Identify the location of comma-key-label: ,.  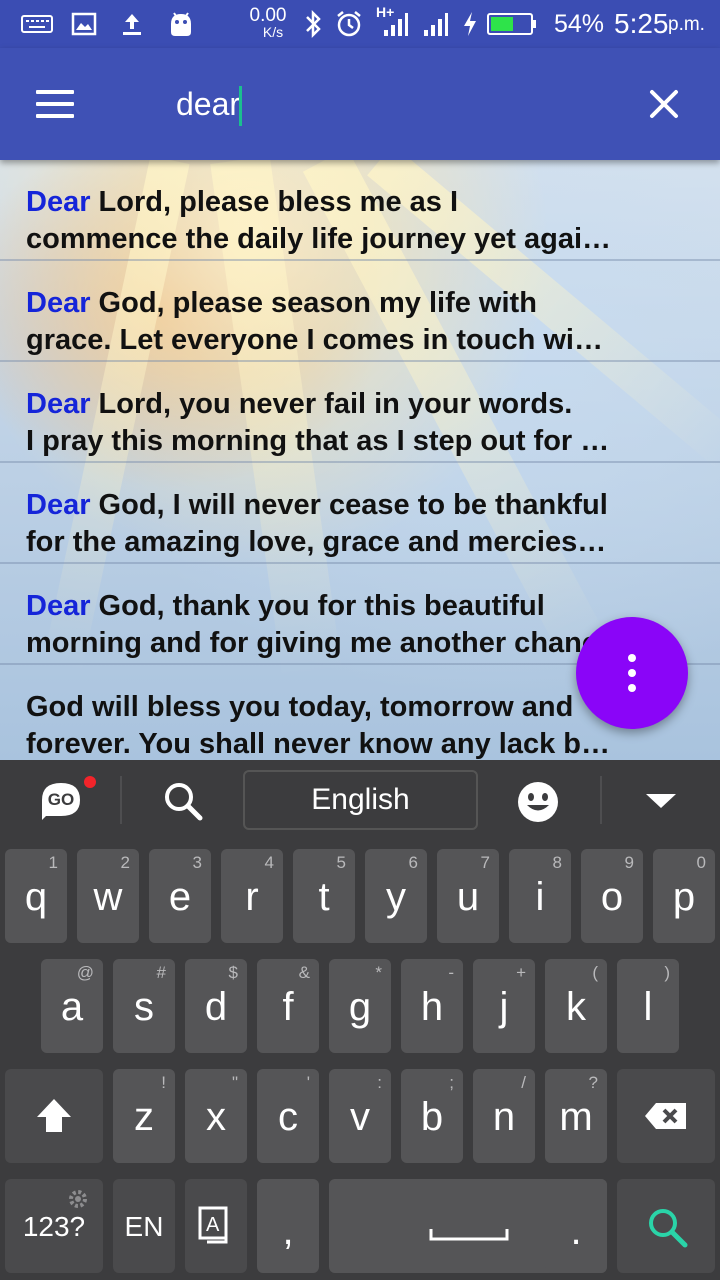
(288, 1231).